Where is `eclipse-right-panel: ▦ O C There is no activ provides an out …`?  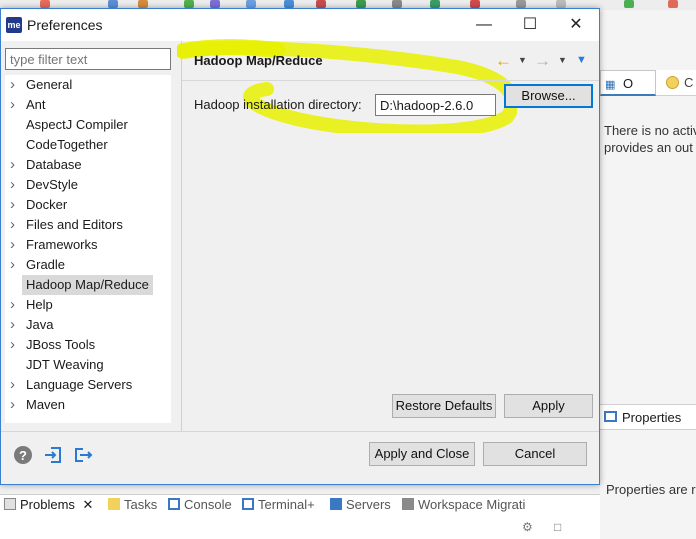 eclipse-right-panel: ▦ O C There is no activ provides an out … is located at coordinates (648, 274).